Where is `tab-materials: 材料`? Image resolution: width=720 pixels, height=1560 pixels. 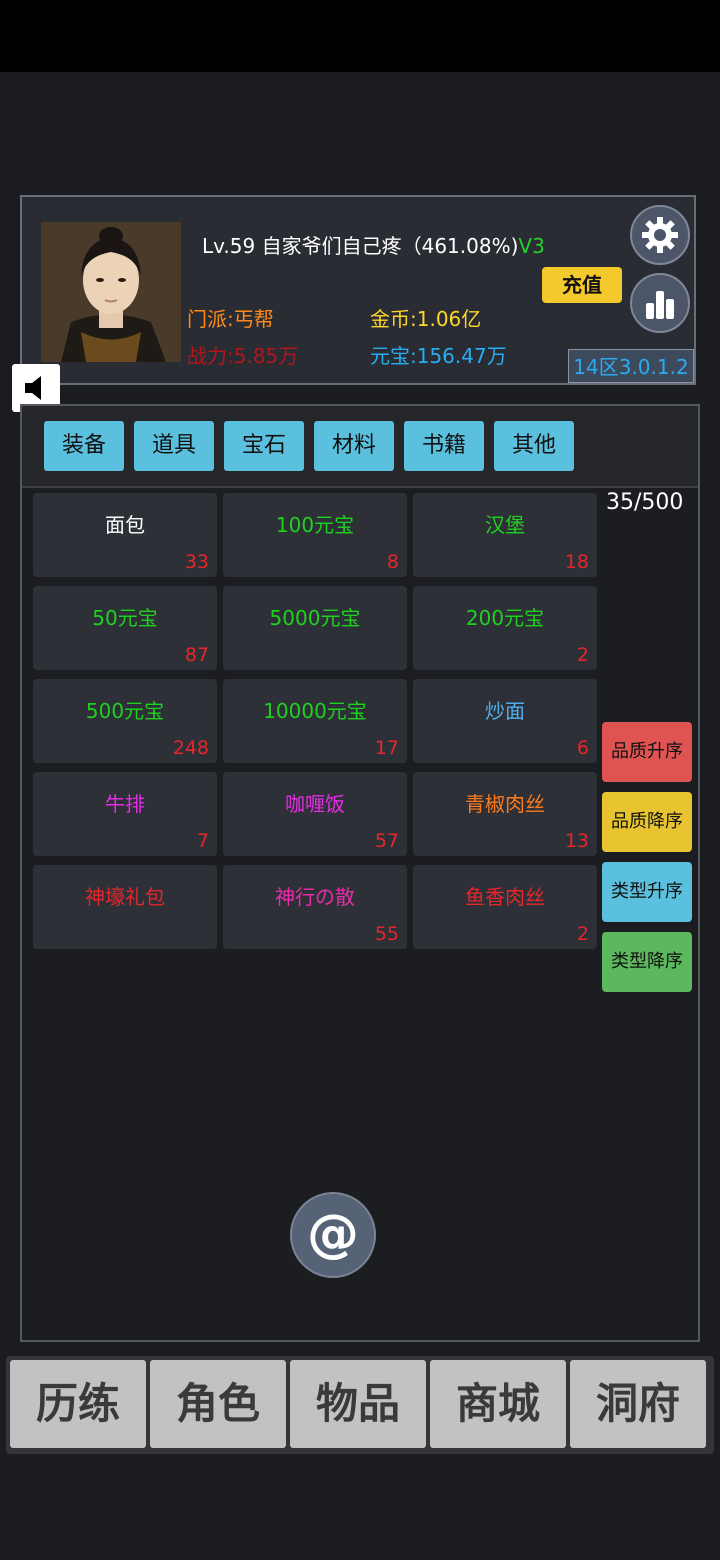 tab-materials: 材料 is located at coordinates (354, 446).